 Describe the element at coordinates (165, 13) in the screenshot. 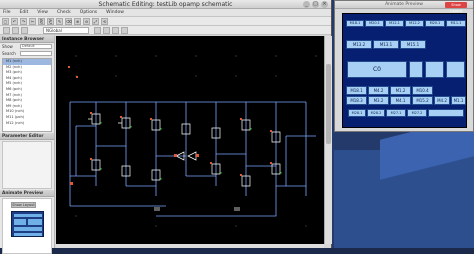

I see `menu-bar: File Edit View Check Options Window` at that location.